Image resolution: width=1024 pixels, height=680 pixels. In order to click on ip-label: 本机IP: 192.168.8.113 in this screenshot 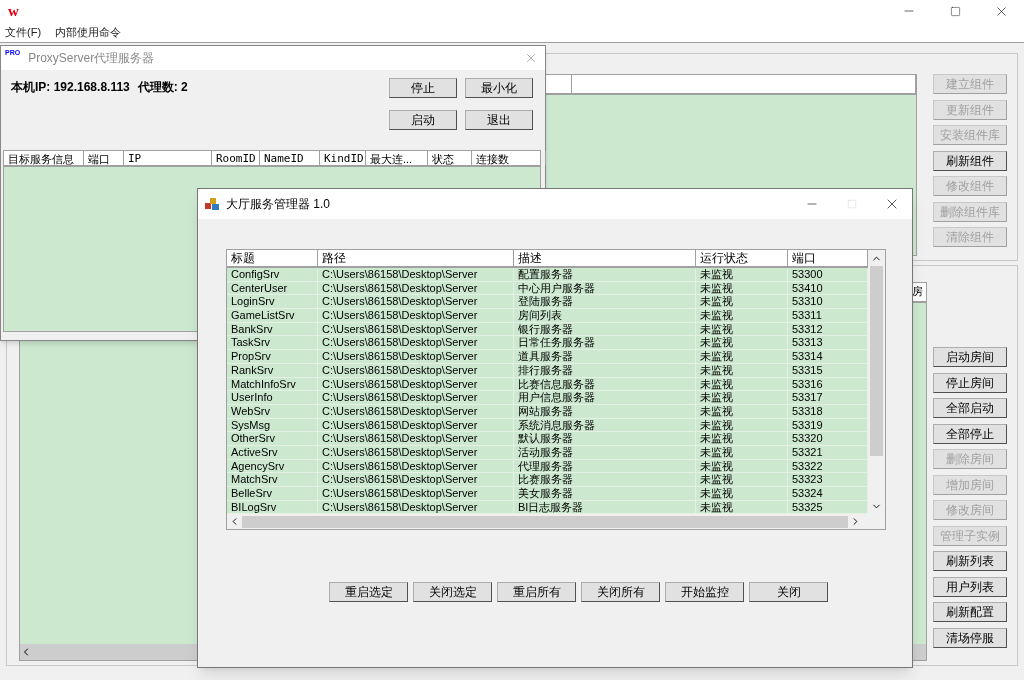, I will do `click(70, 87)`.